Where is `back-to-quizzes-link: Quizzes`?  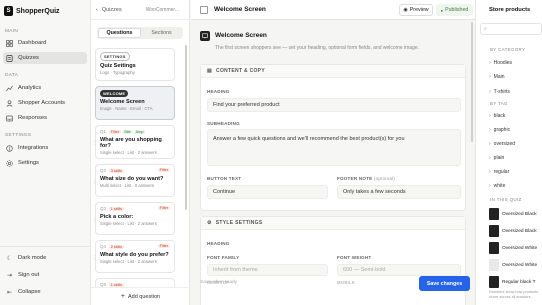
back-to-quizzes-link: Quizzes is located at coordinates (112, 10).